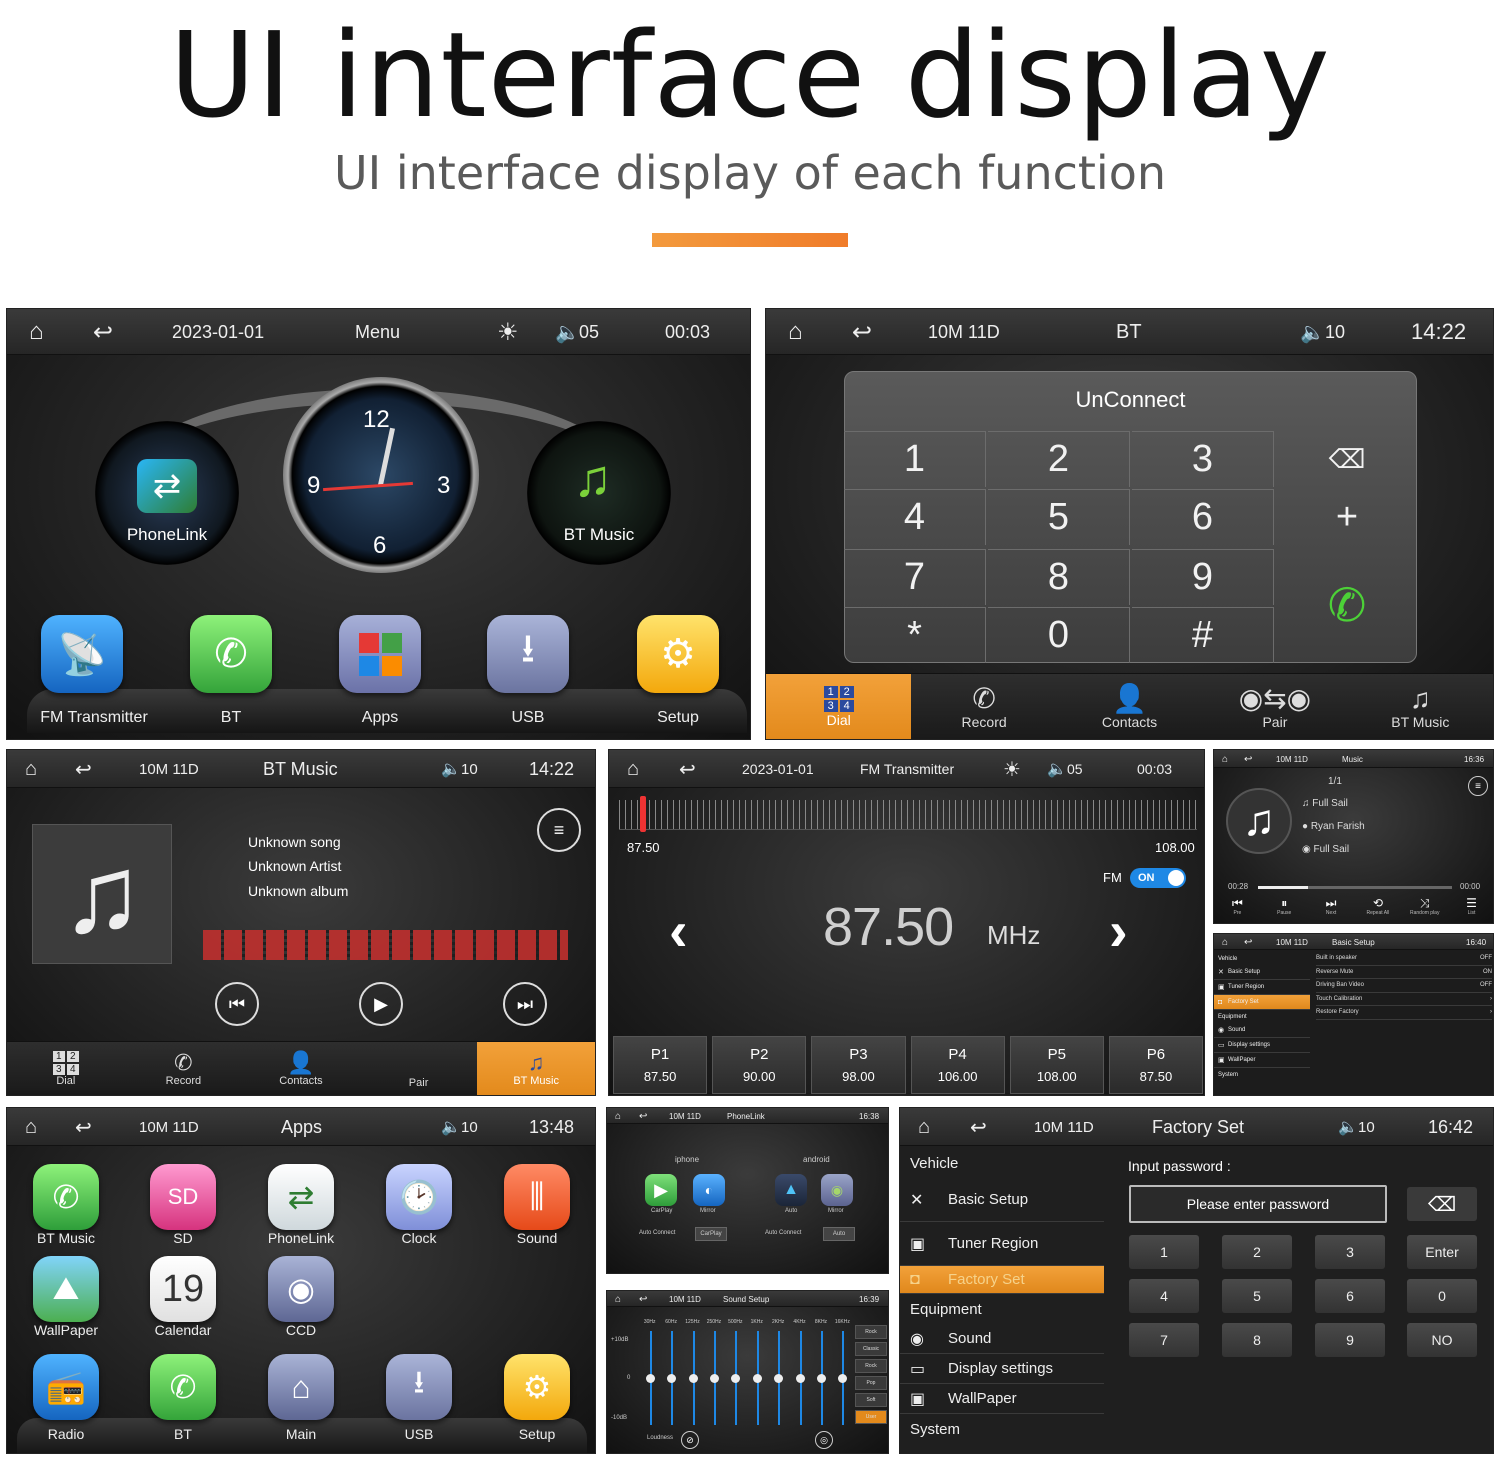  What do you see at coordinates (183, 1289) in the screenshot?
I see `calendar-icon: 19` at bounding box center [183, 1289].